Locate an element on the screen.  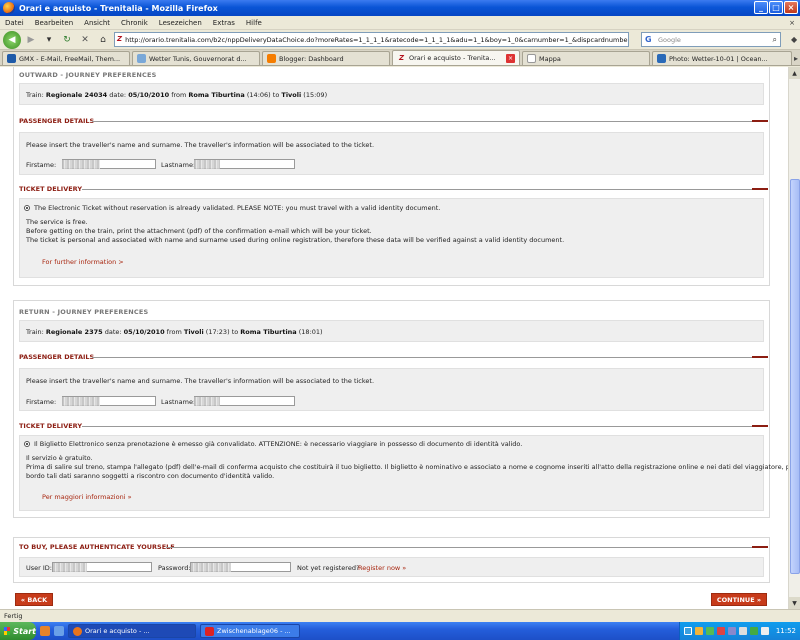
start-button: Start is located at coordinates (18, 631).